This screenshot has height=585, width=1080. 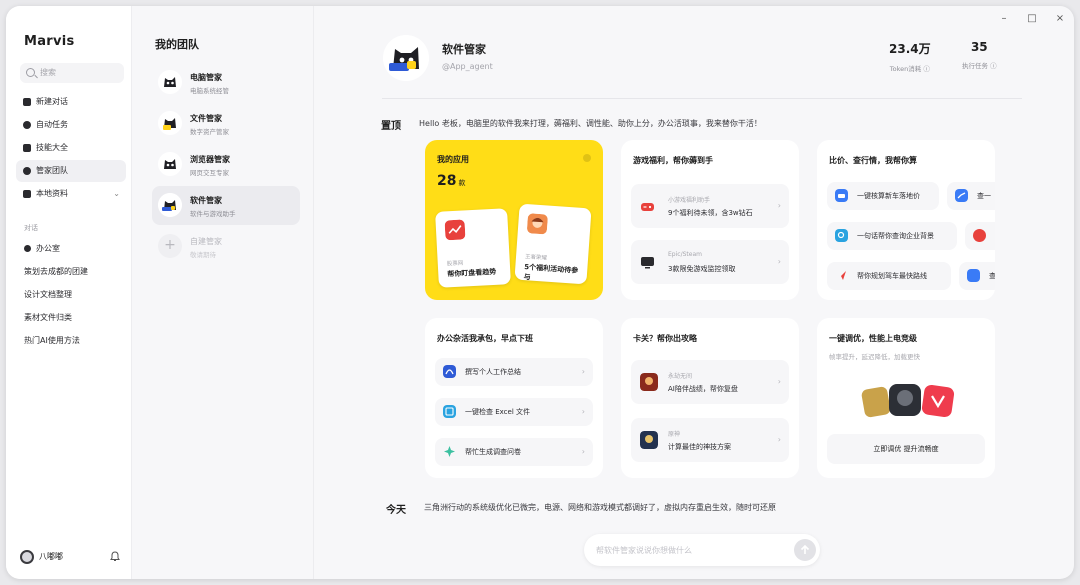 What do you see at coordinates (71, 125) in the screenshot?
I see `sidebar-item-auto-tasks: 自动任务` at bounding box center [71, 125].